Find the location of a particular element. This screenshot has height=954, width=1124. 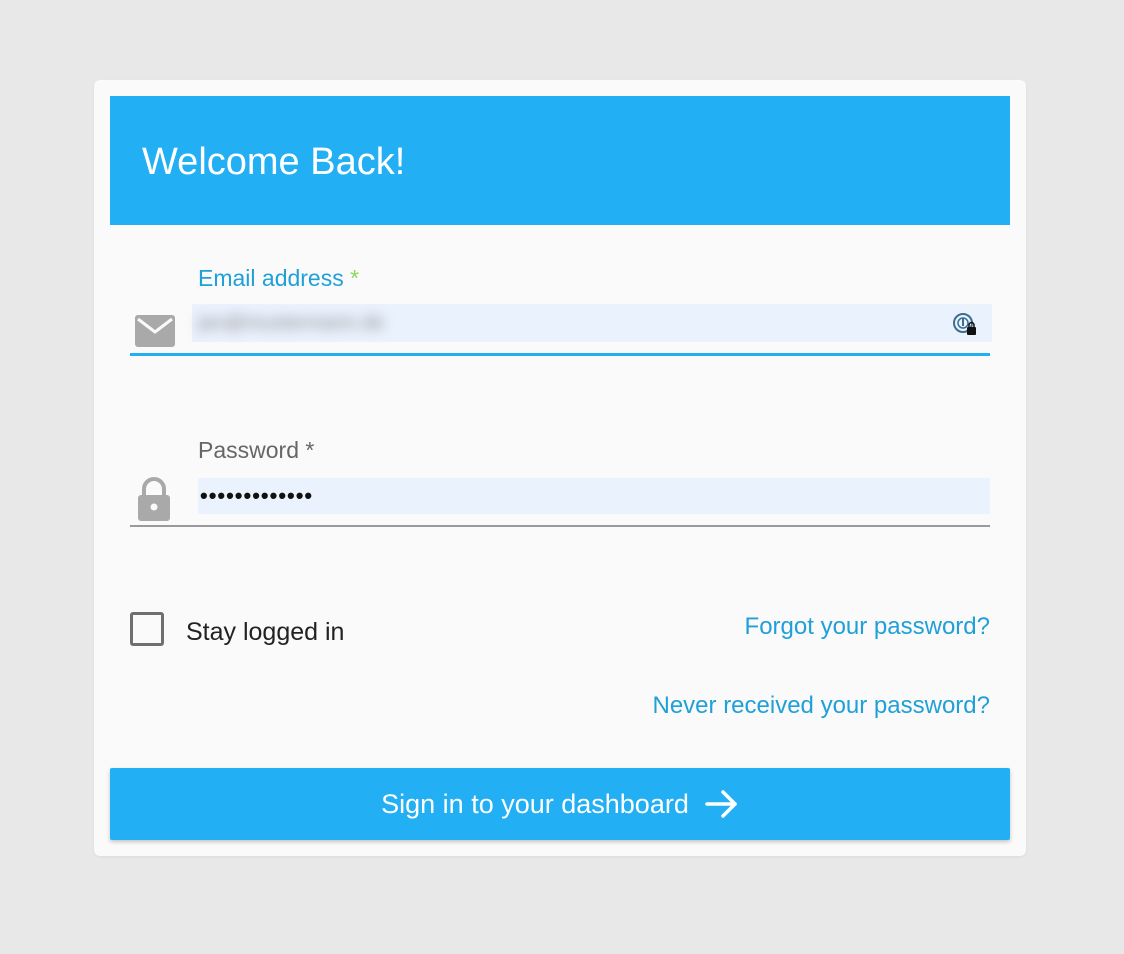

never-received-password-link: Never received your password? is located at coordinates (822, 706).